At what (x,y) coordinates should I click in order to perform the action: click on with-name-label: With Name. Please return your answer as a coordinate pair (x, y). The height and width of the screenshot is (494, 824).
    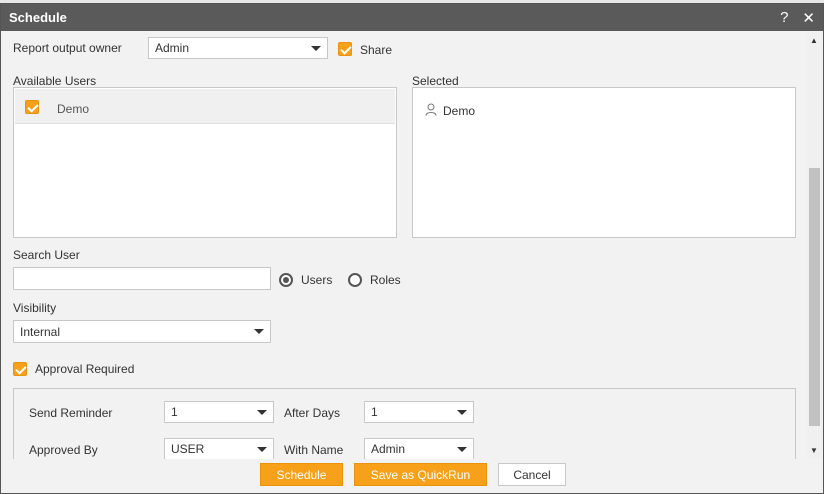
    Looking at the image, I should click on (314, 450).